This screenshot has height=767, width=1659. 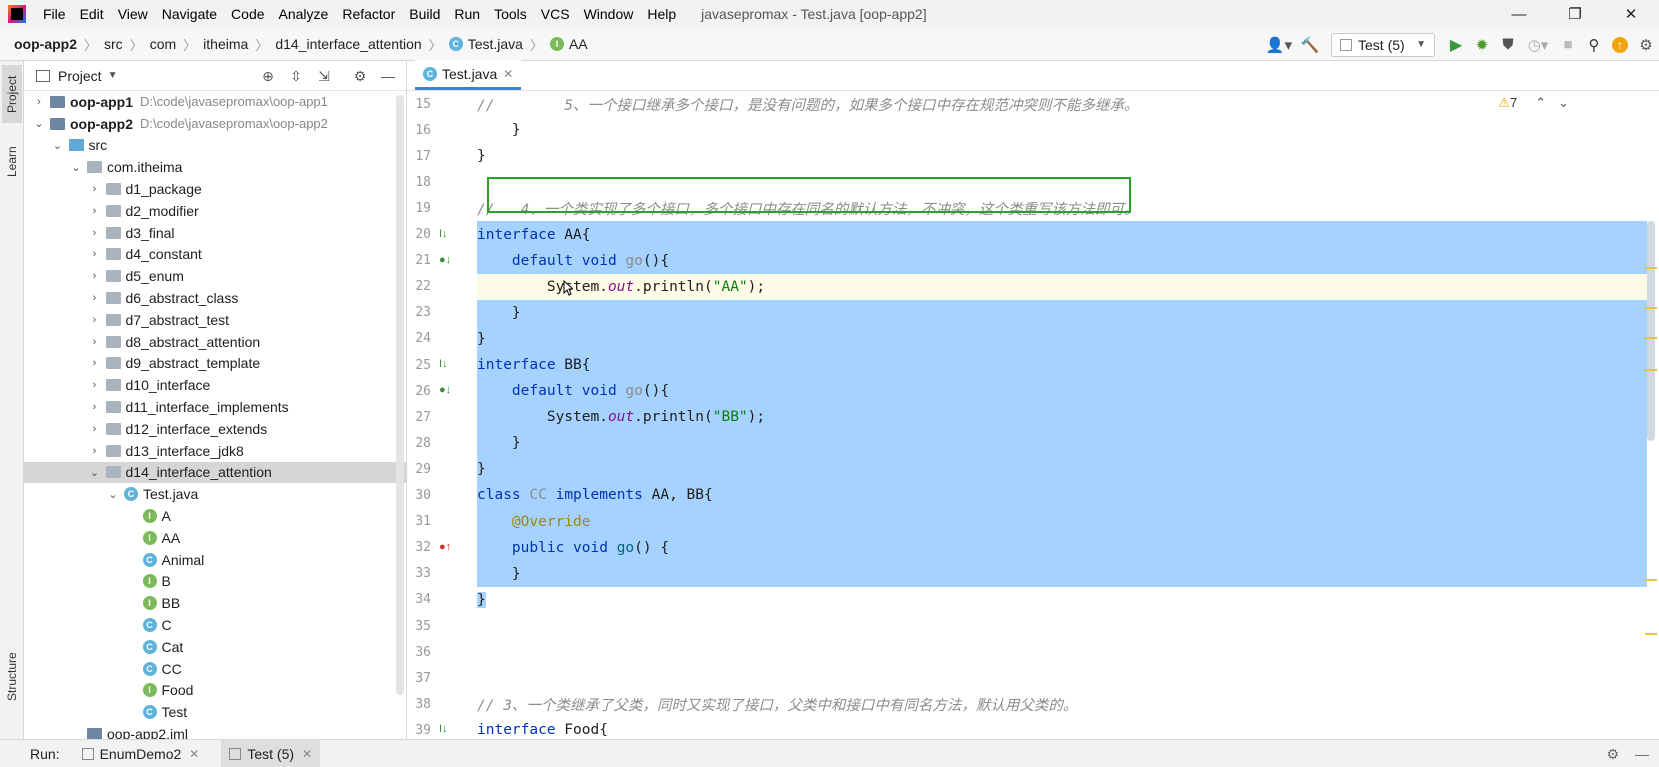 What do you see at coordinates (215, 167) in the screenshot?
I see `tree-item: ⌄ com.itheima` at bounding box center [215, 167].